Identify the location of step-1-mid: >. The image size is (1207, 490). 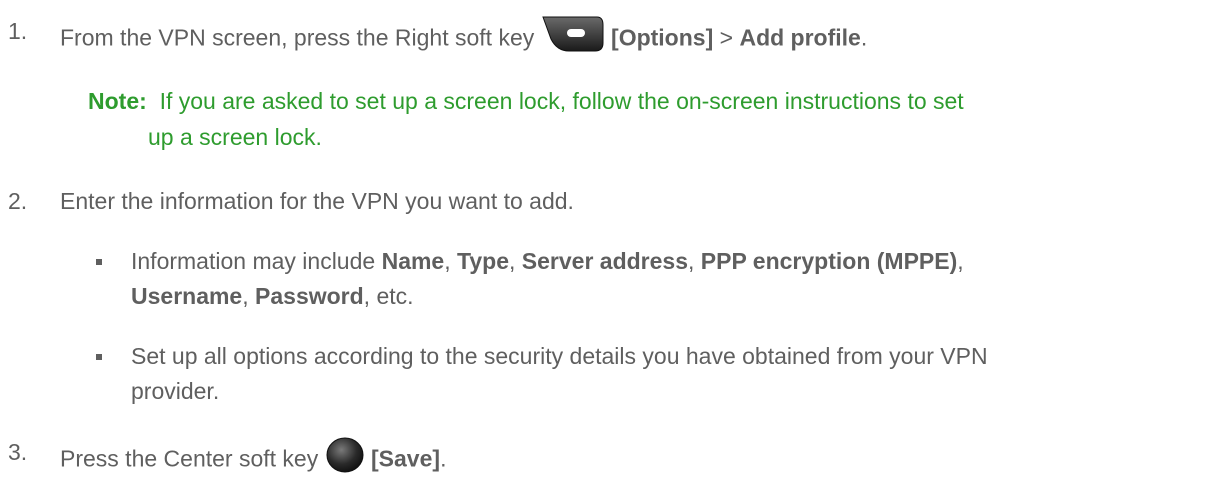
(726, 37).